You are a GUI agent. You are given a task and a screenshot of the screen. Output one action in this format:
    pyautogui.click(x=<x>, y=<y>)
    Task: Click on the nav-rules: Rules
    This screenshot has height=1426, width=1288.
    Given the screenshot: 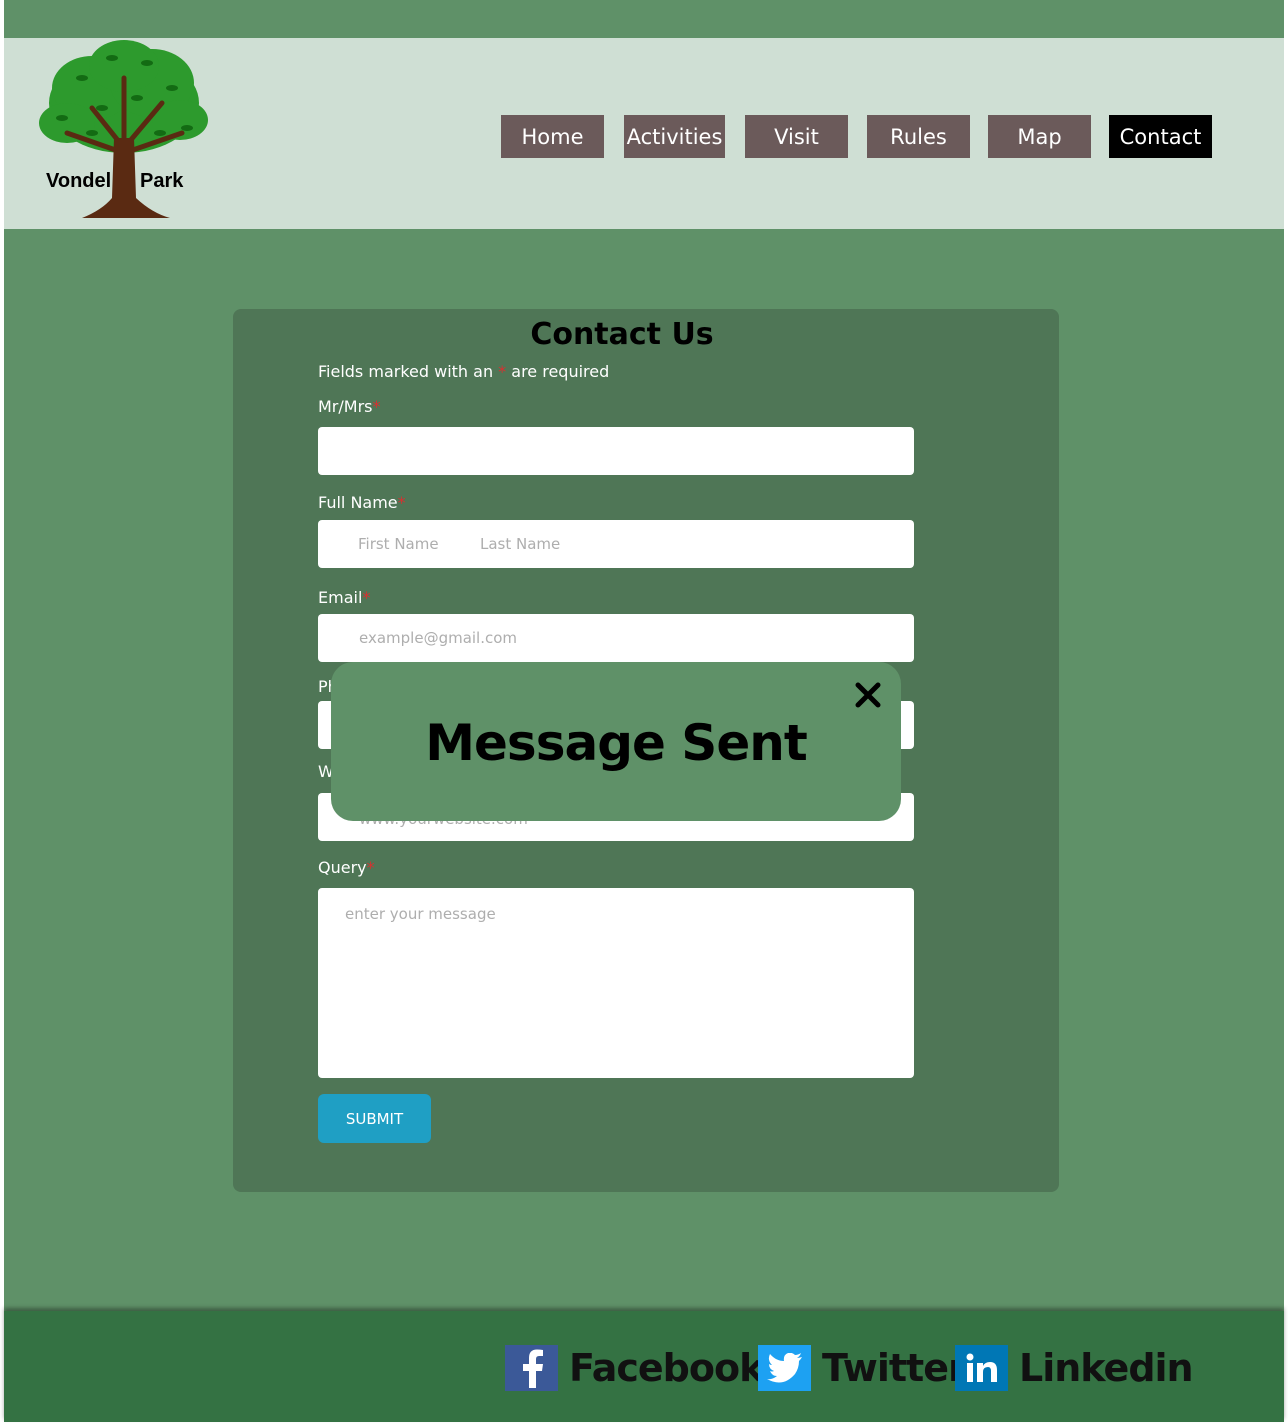 What is the action you would take?
    pyautogui.click(x=918, y=136)
    